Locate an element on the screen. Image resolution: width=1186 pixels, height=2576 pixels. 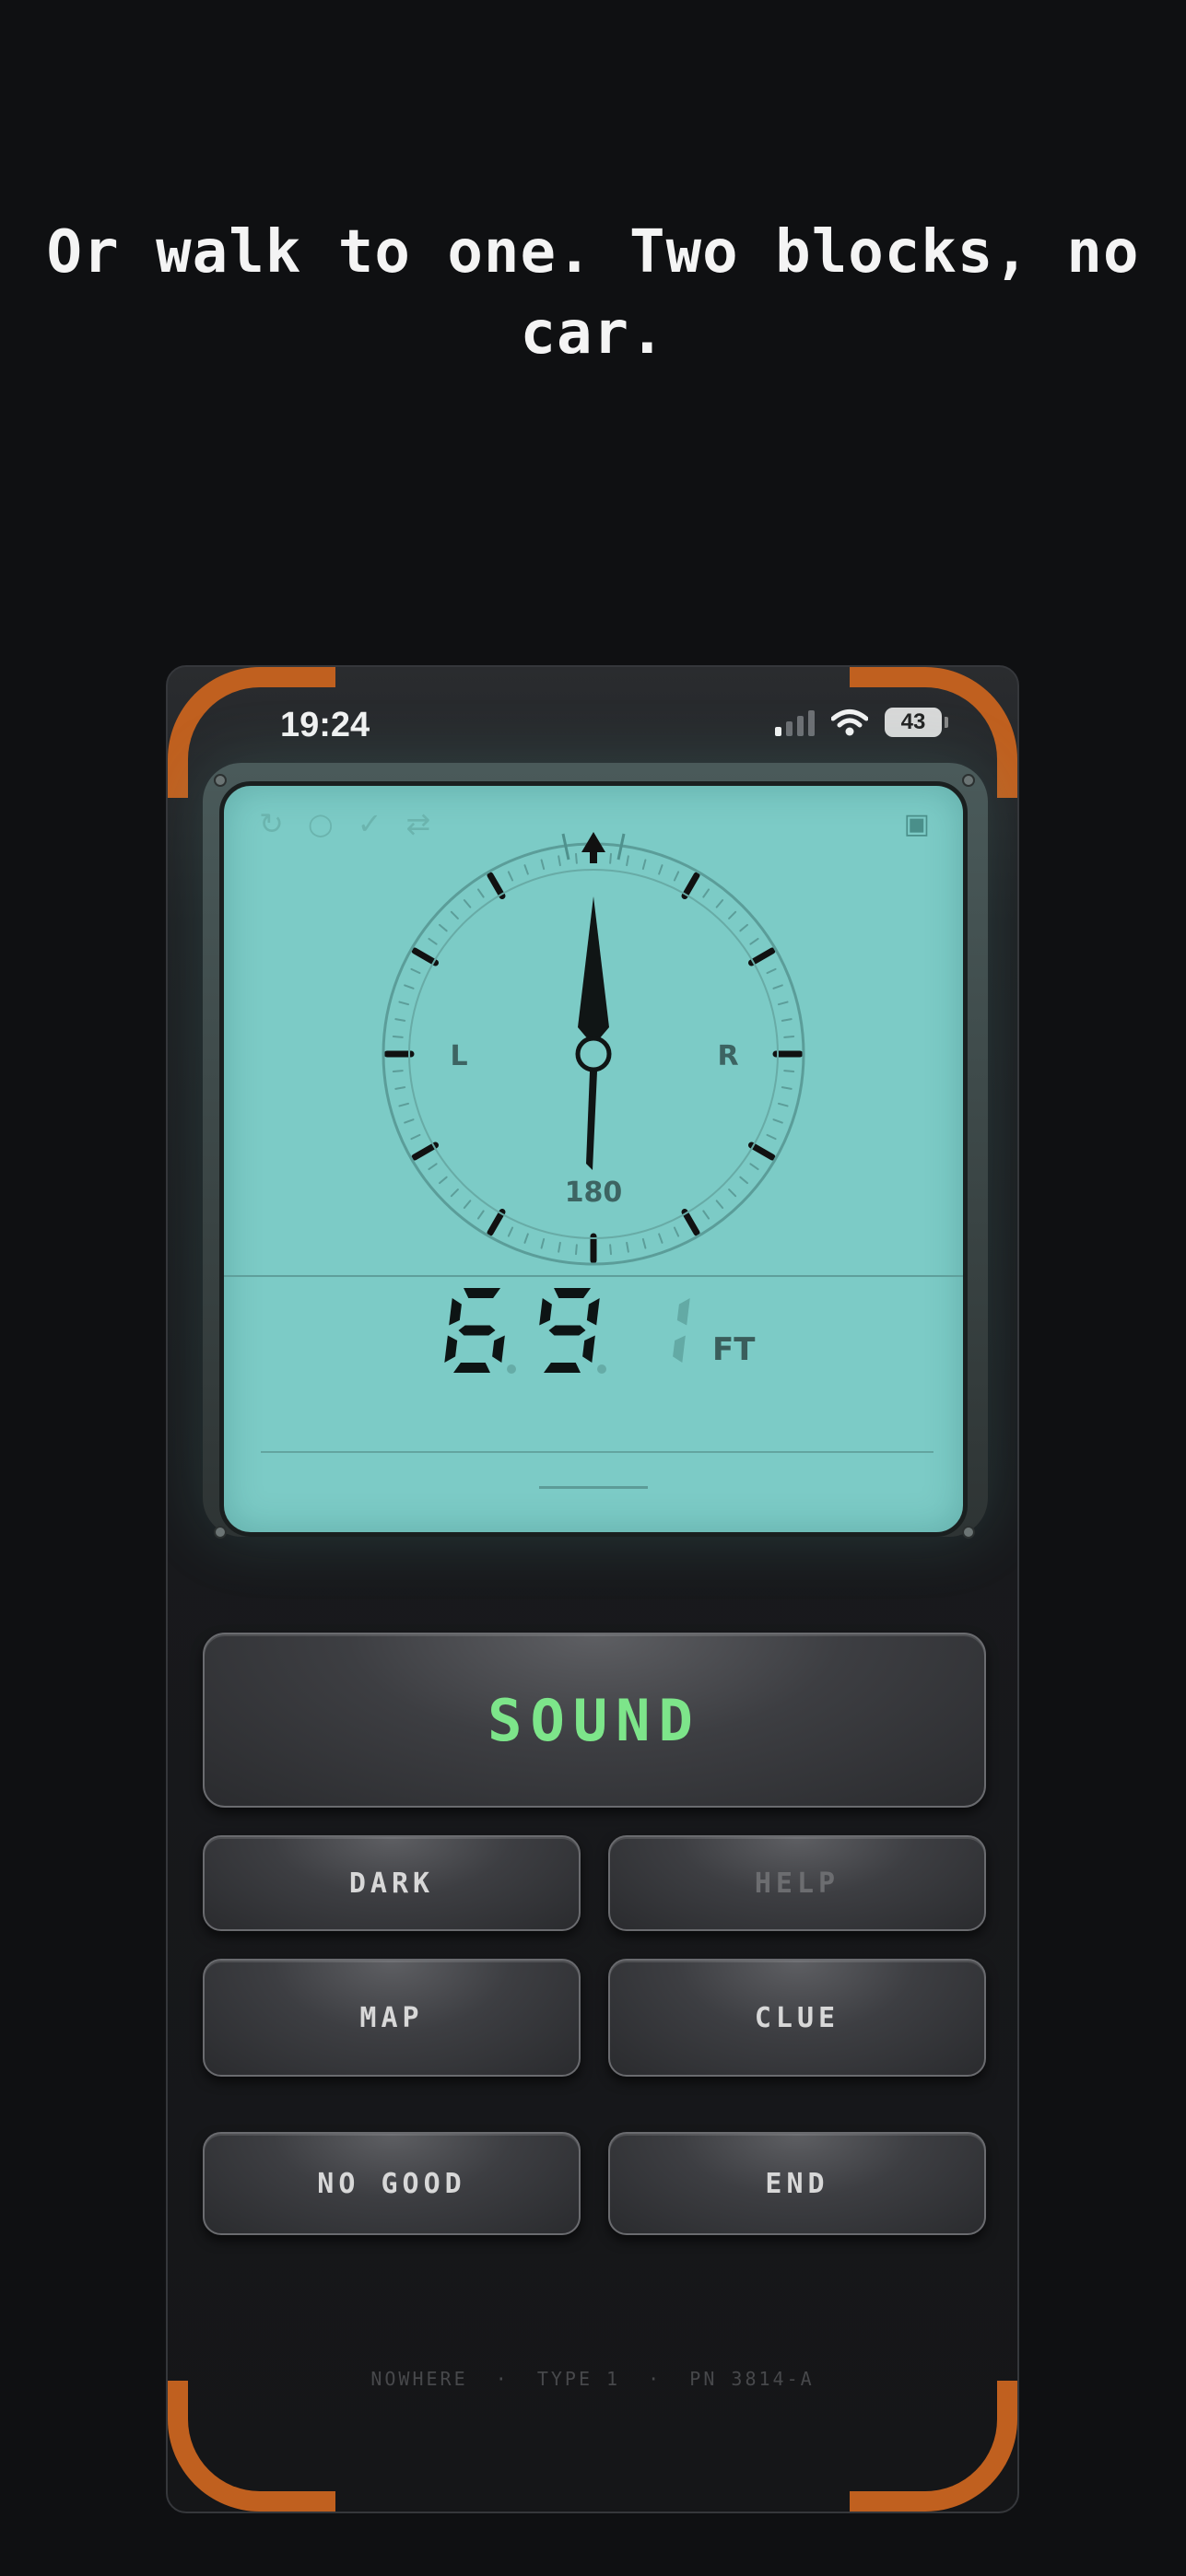
end-button: END is located at coordinates (797, 2183).